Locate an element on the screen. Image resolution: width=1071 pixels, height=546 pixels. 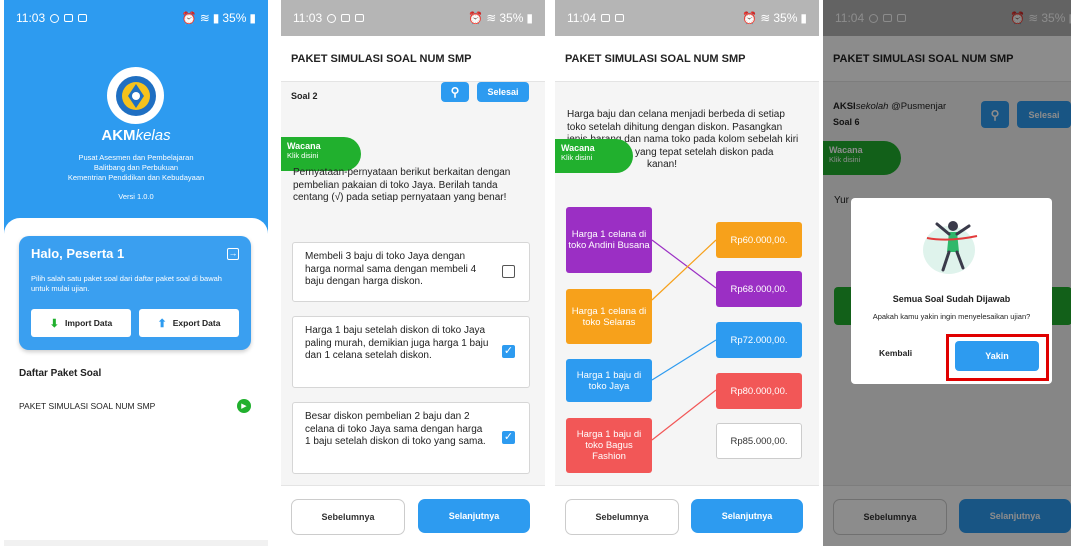
app-logo is located at coordinates (135, 95).